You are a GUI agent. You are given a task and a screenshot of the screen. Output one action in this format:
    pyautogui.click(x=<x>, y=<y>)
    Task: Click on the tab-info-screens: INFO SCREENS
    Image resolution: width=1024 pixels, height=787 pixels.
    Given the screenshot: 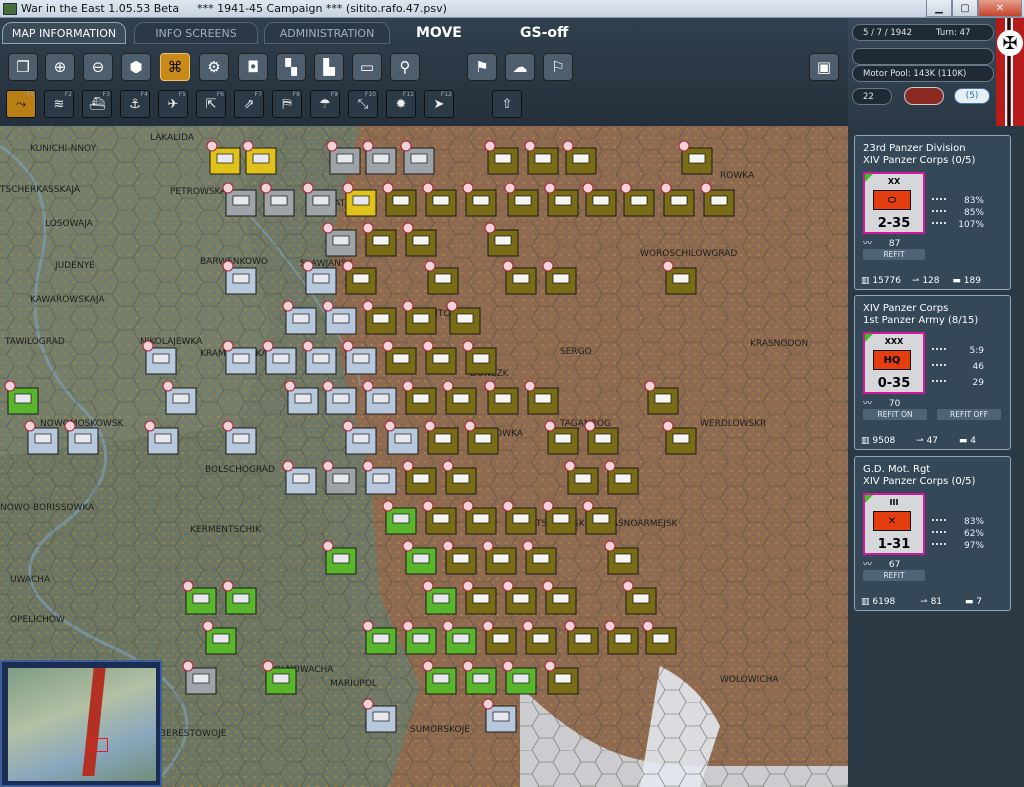 What is the action you would take?
    pyautogui.click(x=196, y=33)
    